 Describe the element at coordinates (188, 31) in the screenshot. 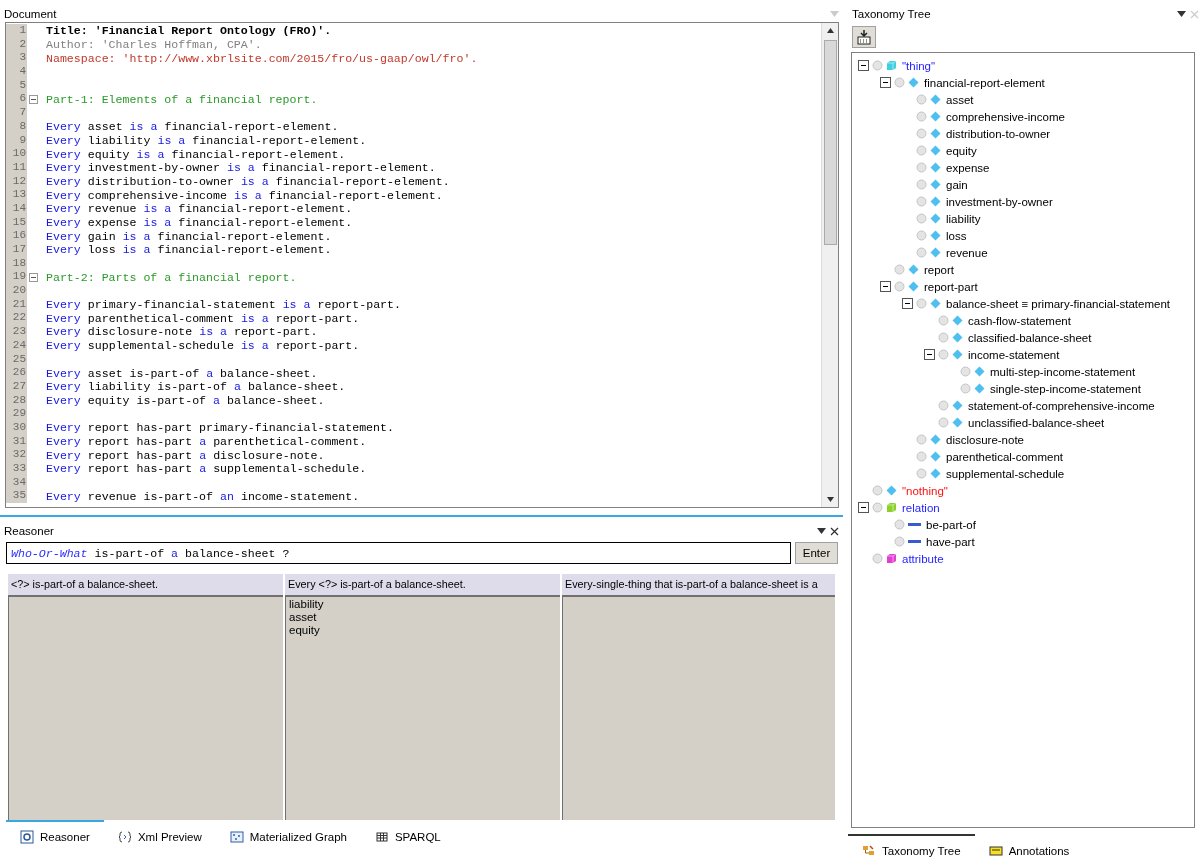

I see `code-line-text: Title: 'Financial Report Ontology (FRO)'.` at that location.